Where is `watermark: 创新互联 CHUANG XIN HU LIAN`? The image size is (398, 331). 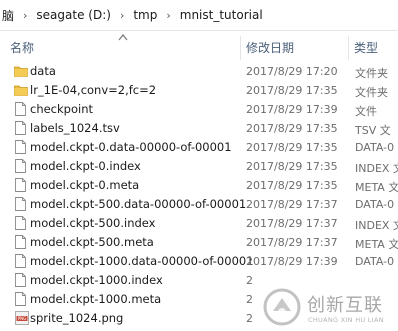 watermark: 创新互联 CHUANG XIN HU LIAN is located at coordinates (330, 308).